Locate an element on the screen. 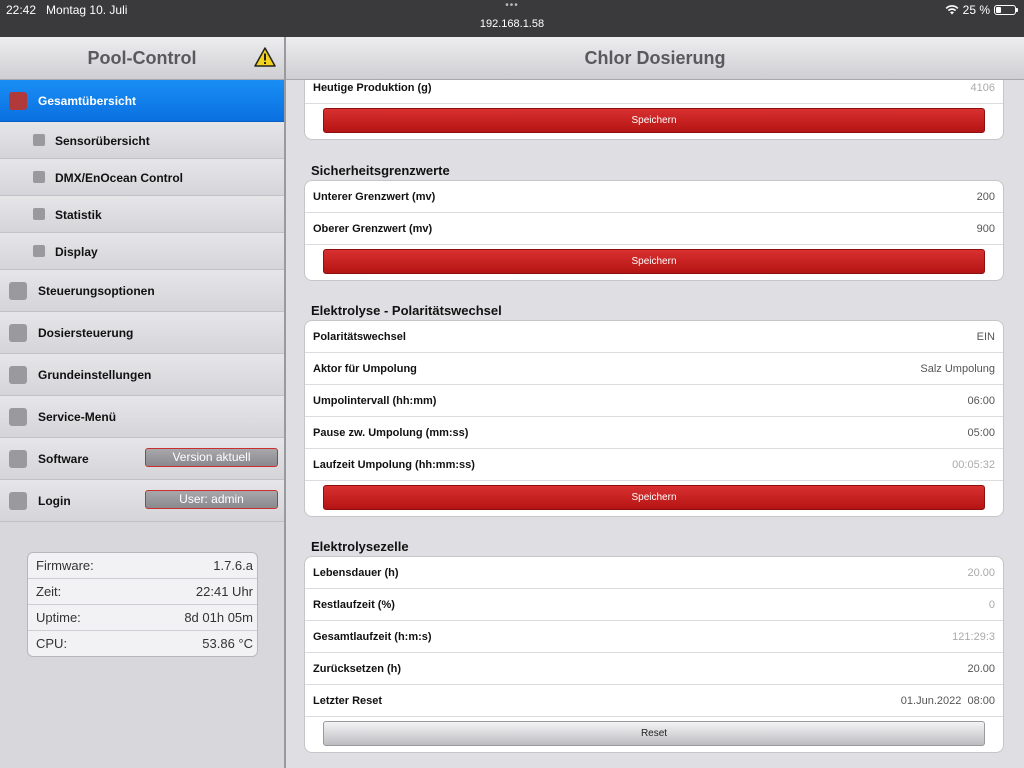  sidebar-item-dmx-enocean: DMX/EnOcean Control is located at coordinates (142, 177).